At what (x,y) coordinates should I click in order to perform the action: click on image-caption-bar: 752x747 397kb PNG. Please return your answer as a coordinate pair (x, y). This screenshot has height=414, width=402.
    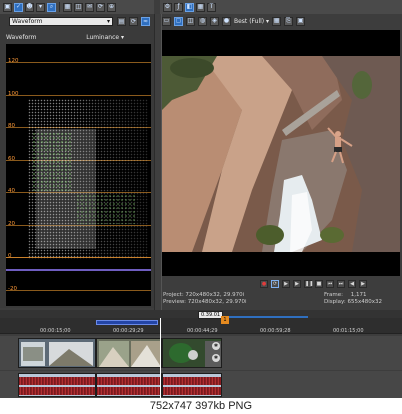
    Looking at the image, I should click on (201, 406).